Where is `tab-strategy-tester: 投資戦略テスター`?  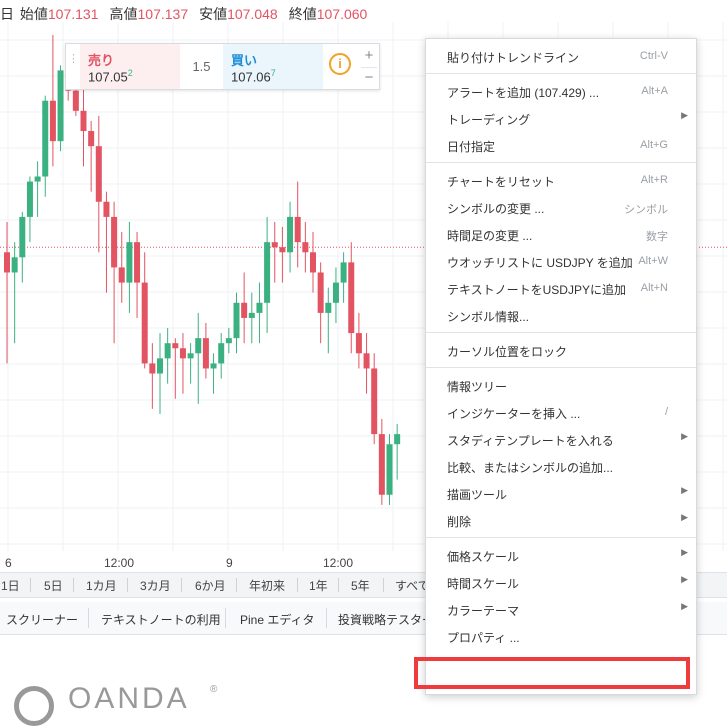 tab-strategy-tester: 投資戦略テスター is located at coordinates (386, 619).